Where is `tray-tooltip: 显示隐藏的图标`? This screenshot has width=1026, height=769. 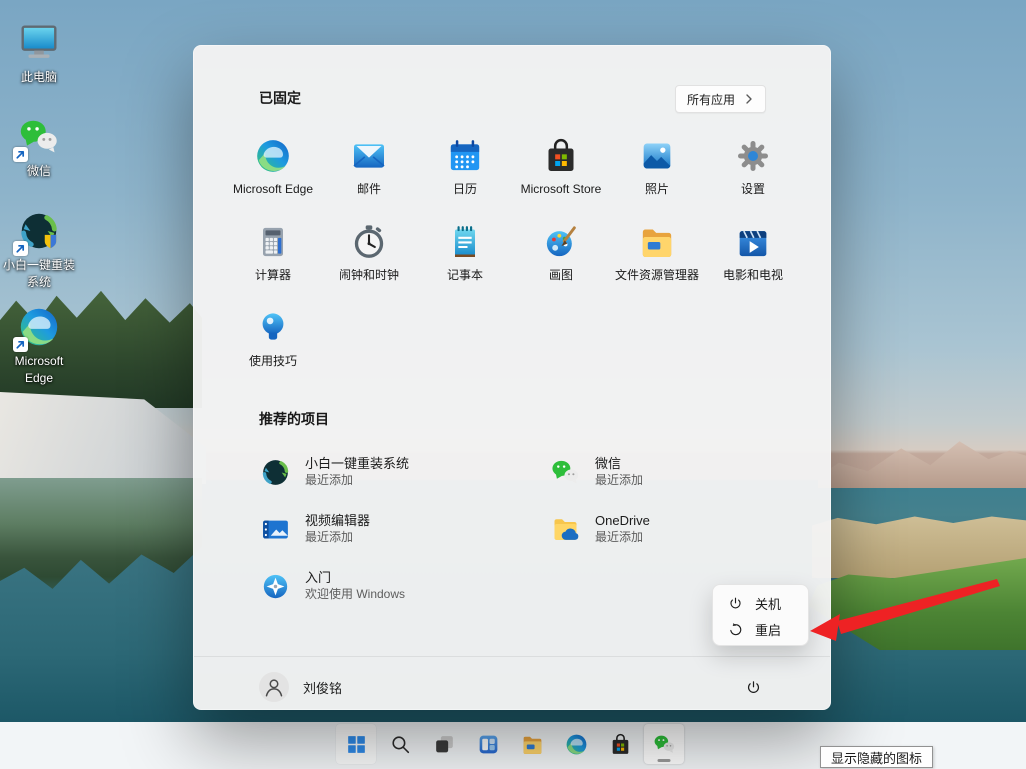 tray-tooltip: 显示隐藏的图标 is located at coordinates (877, 757).